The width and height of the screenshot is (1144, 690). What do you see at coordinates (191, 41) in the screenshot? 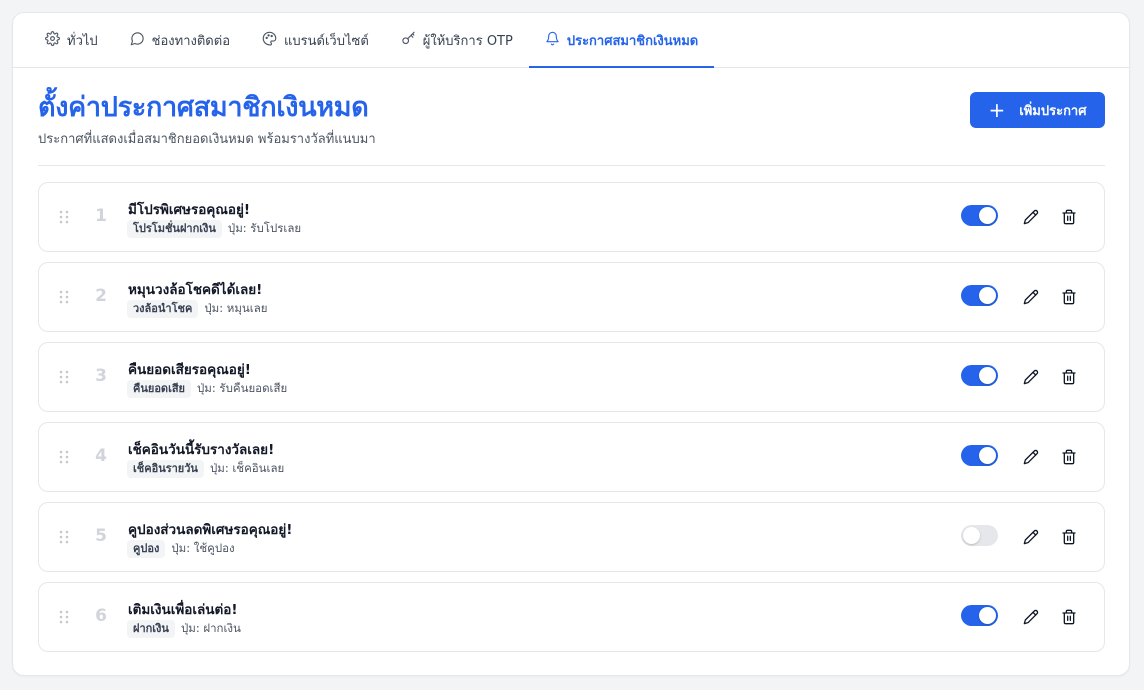
I see `tab-label: ช่องทางติดต่อ` at bounding box center [191, 41].